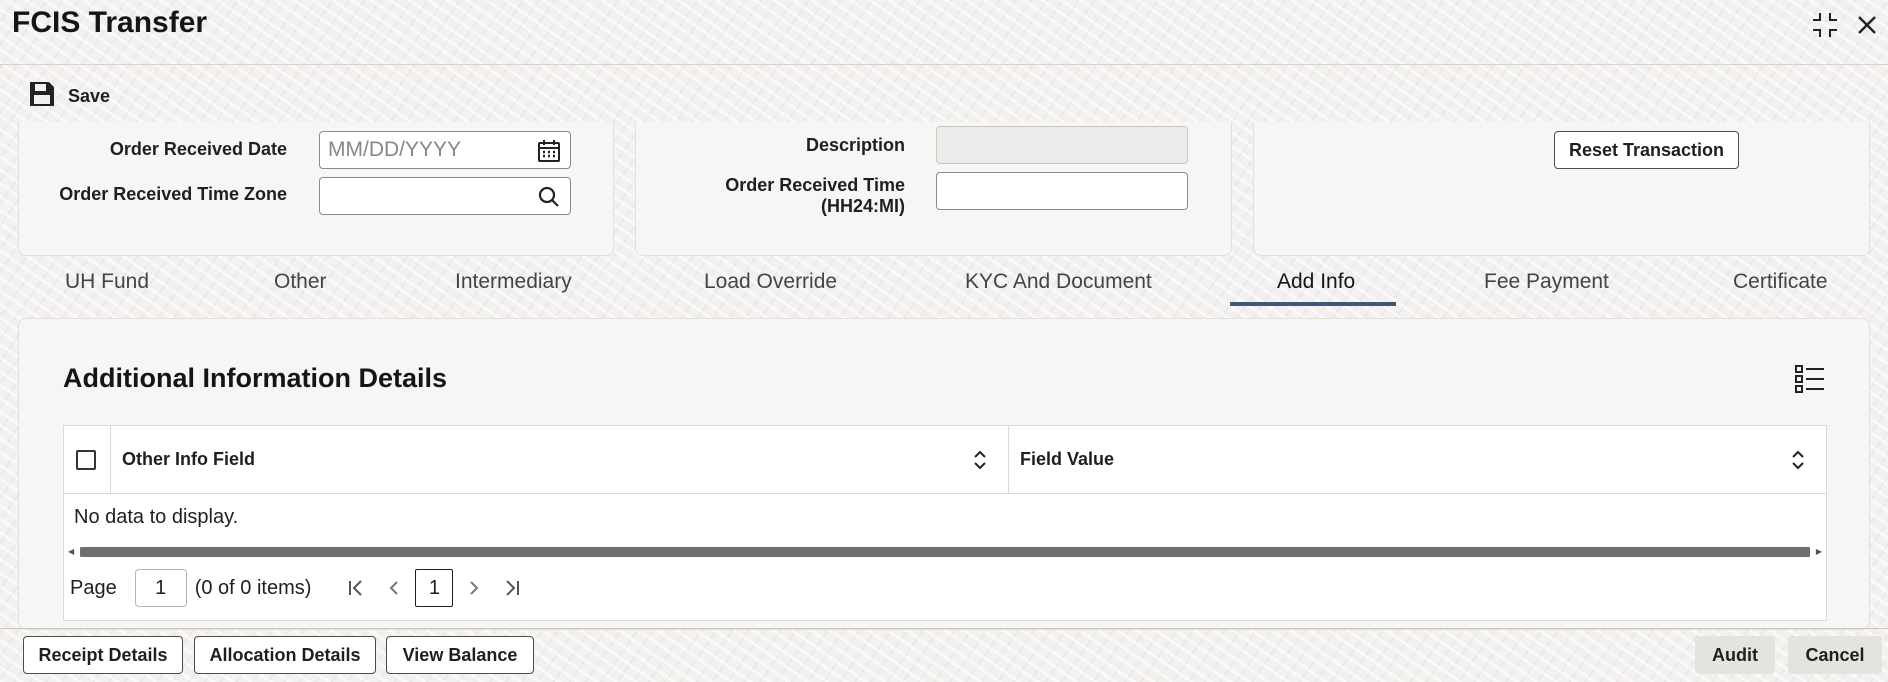  I want to click on reset-transaction-button: Reset Transaction, so click(1646, 150).